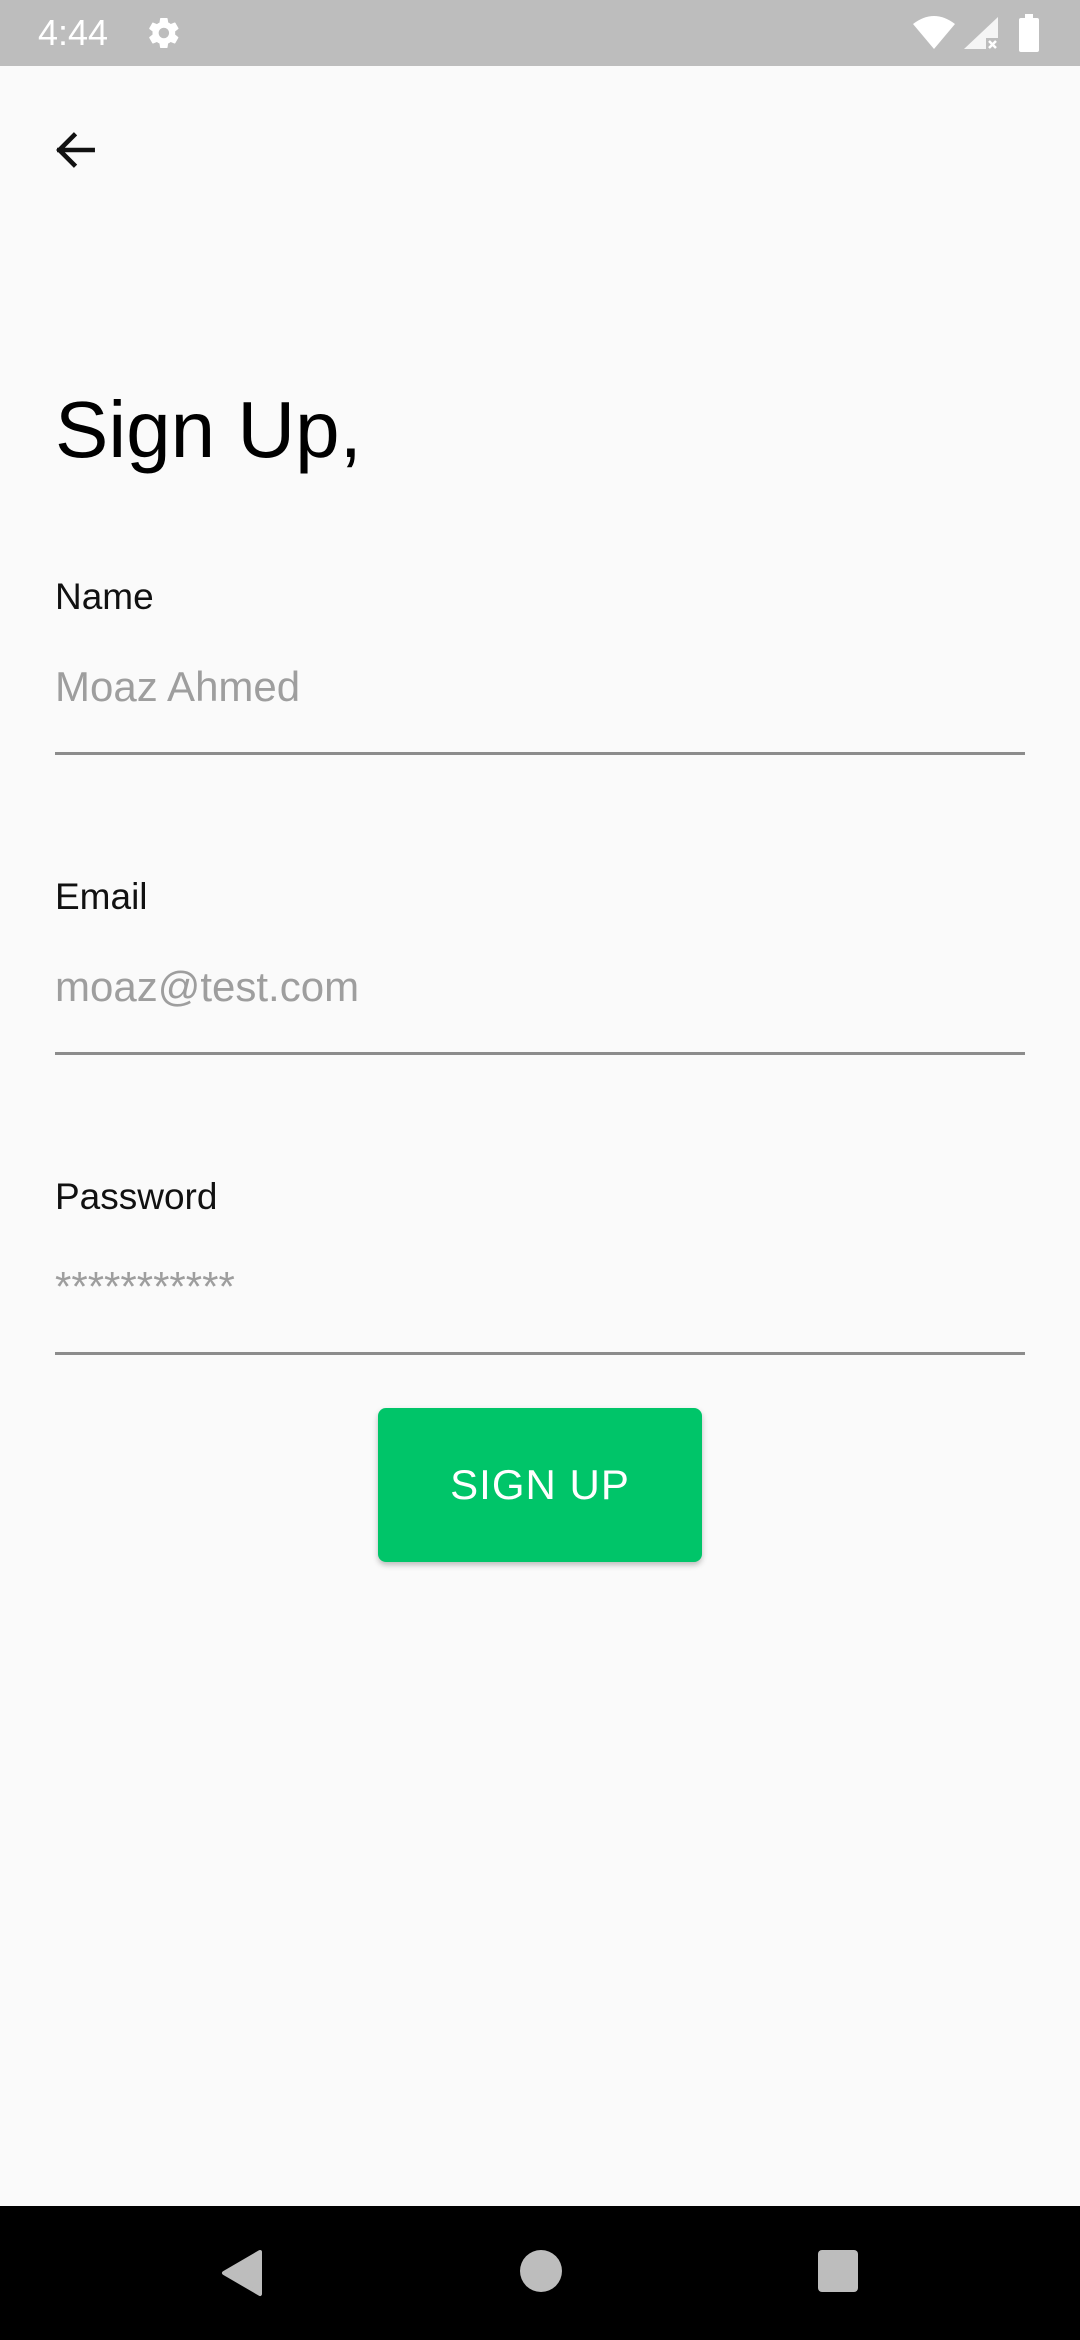 The width and height of the screenshot is (1080, 2340). Describe the element at coordinates (540, 1353) in the screenshot. I see `password-underline` at that location.